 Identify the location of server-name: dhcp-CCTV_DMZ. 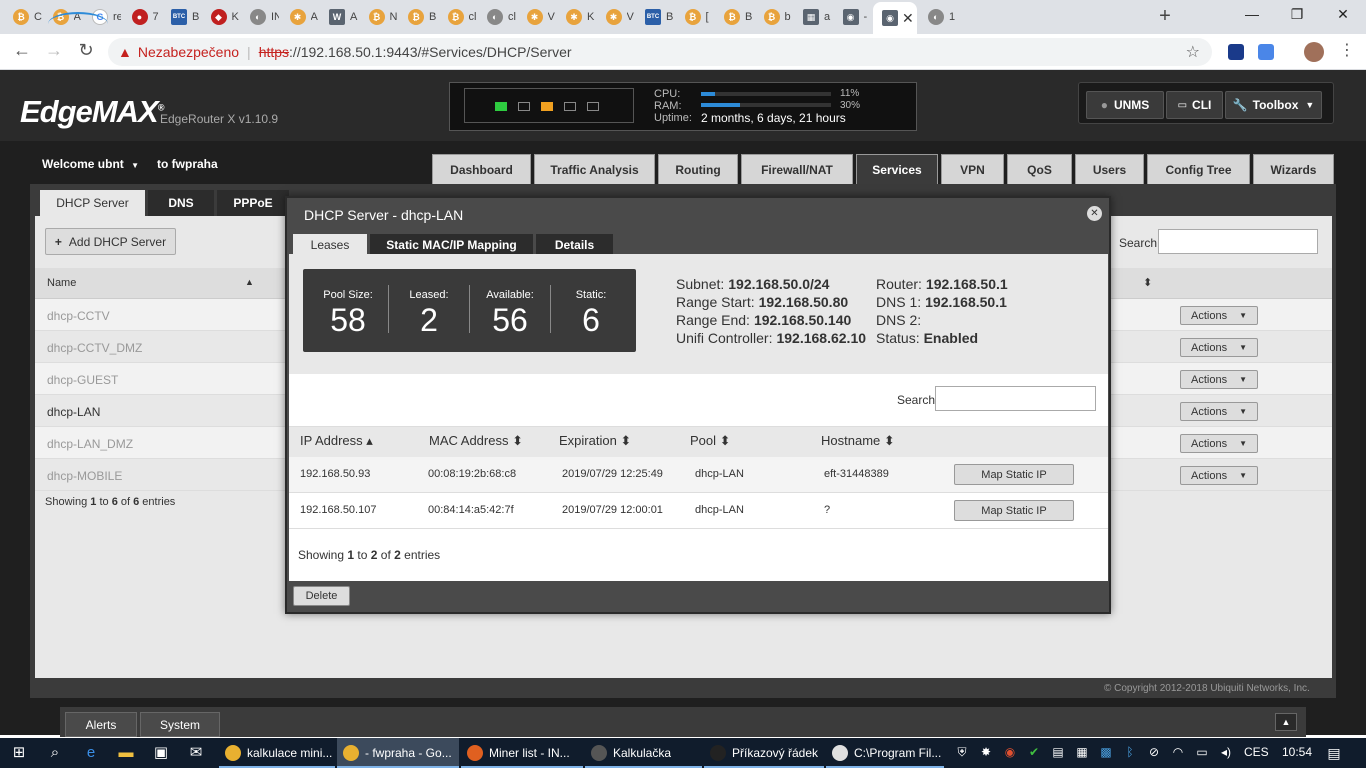
(94, 348).